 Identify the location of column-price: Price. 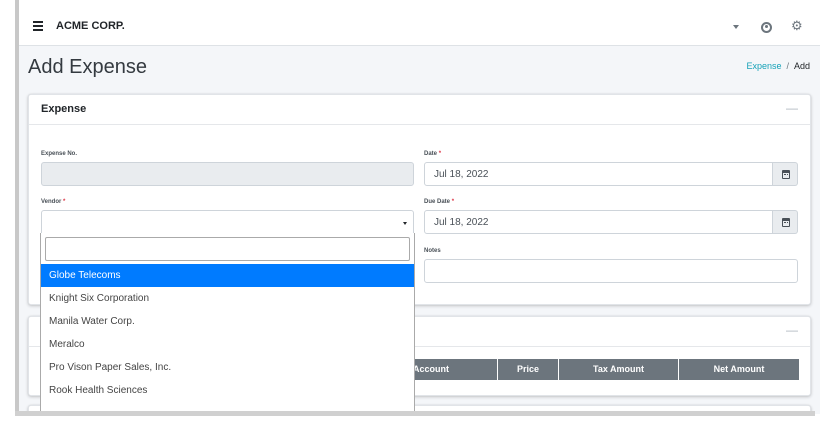
(528, 369).